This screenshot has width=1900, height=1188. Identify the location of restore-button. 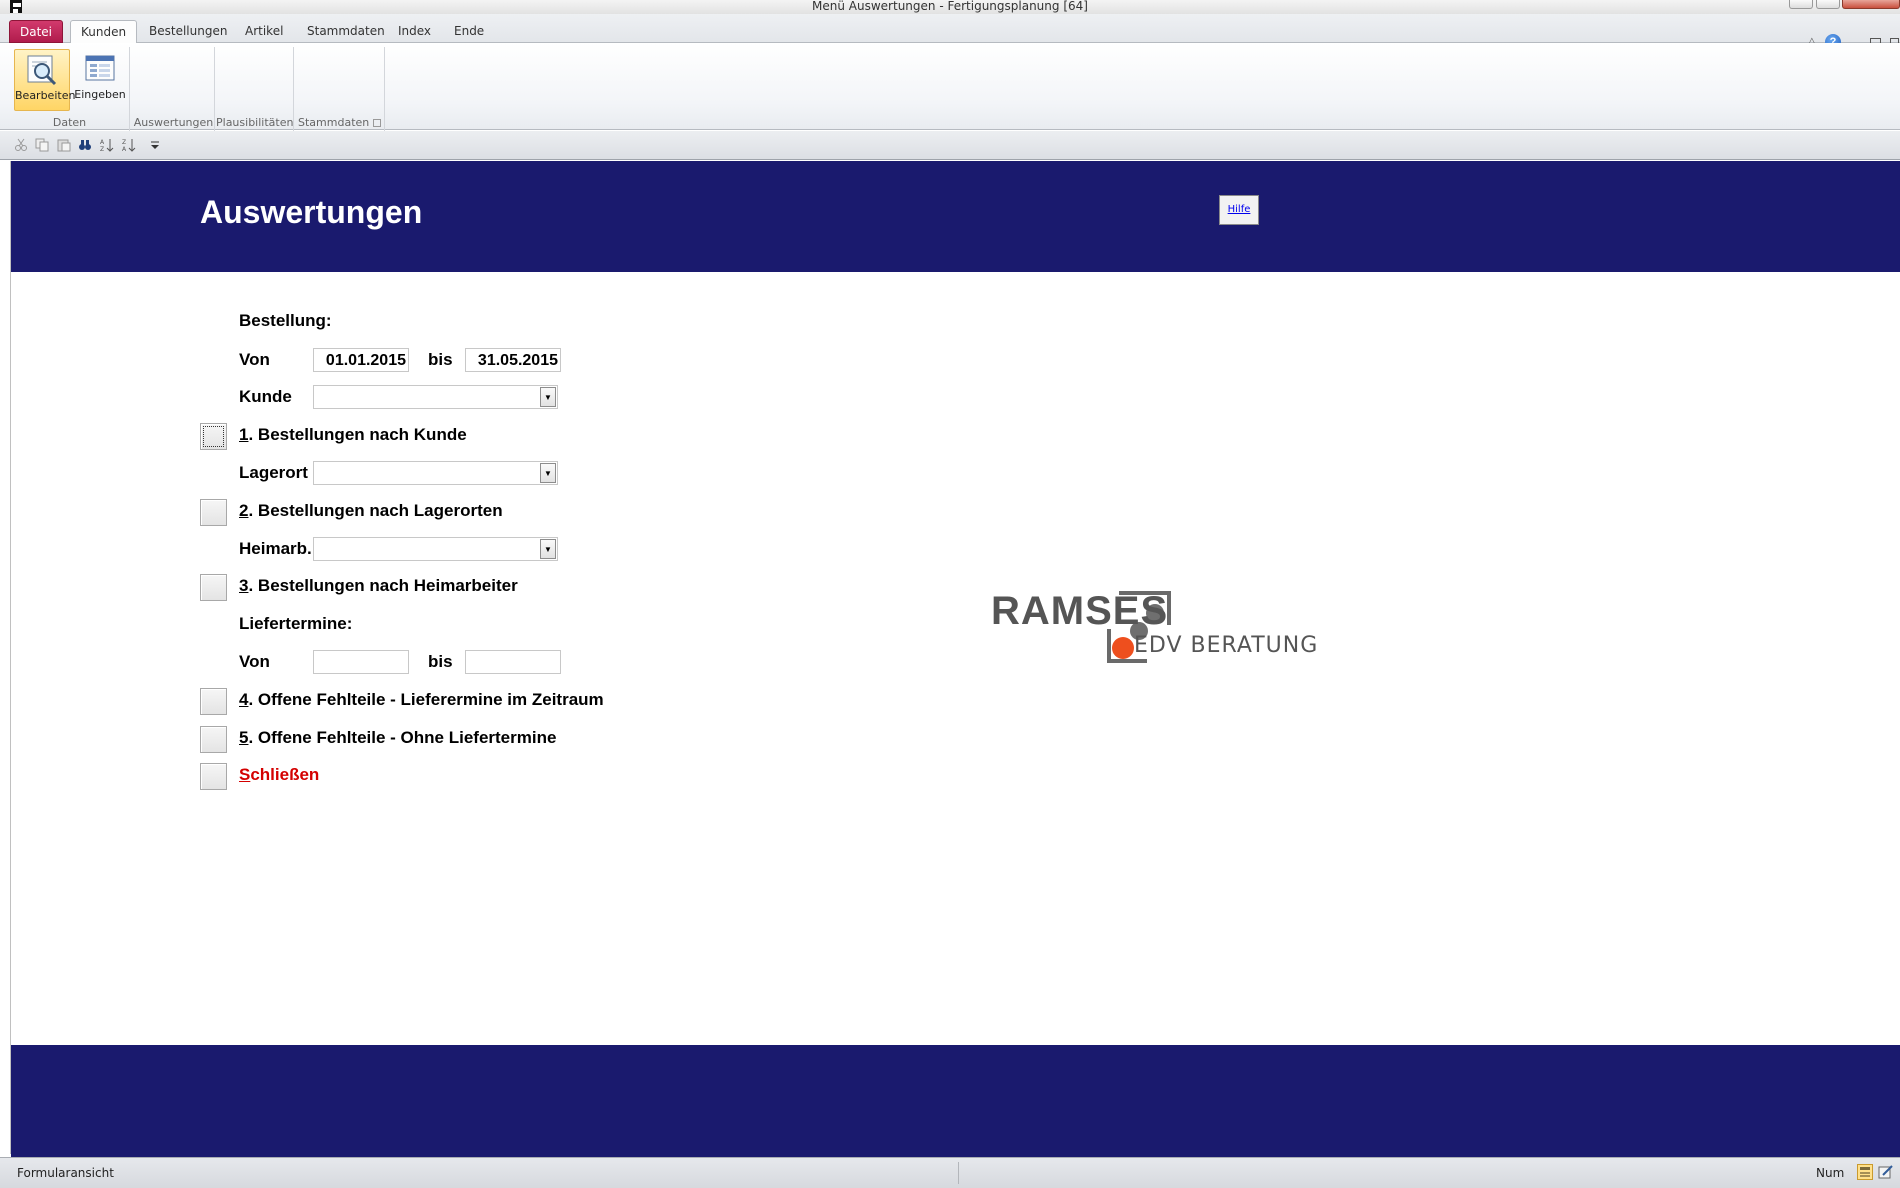
(1828, 4).